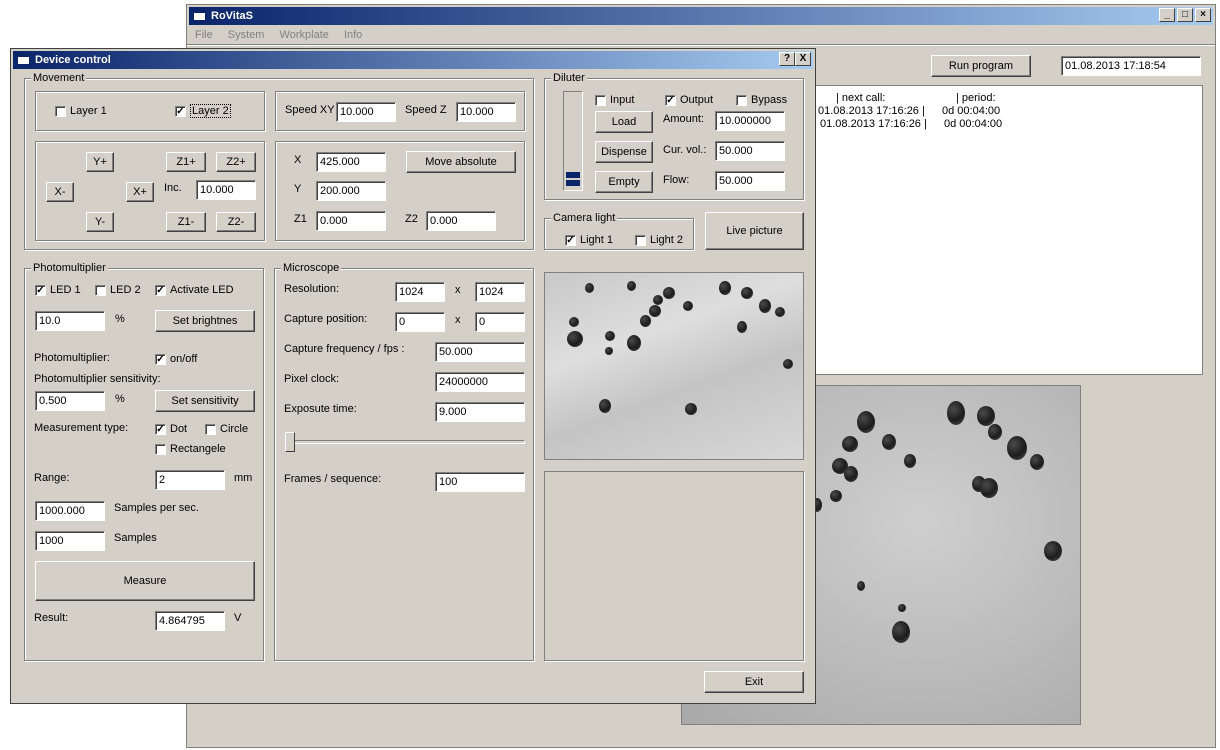 Image resolution: width=1220 pixels, height=750 pixels. What do you see at coordinates (366, 112) in the screenshot?
I see `speed-xy-input: 10.000` at bounding box center [366, 112].